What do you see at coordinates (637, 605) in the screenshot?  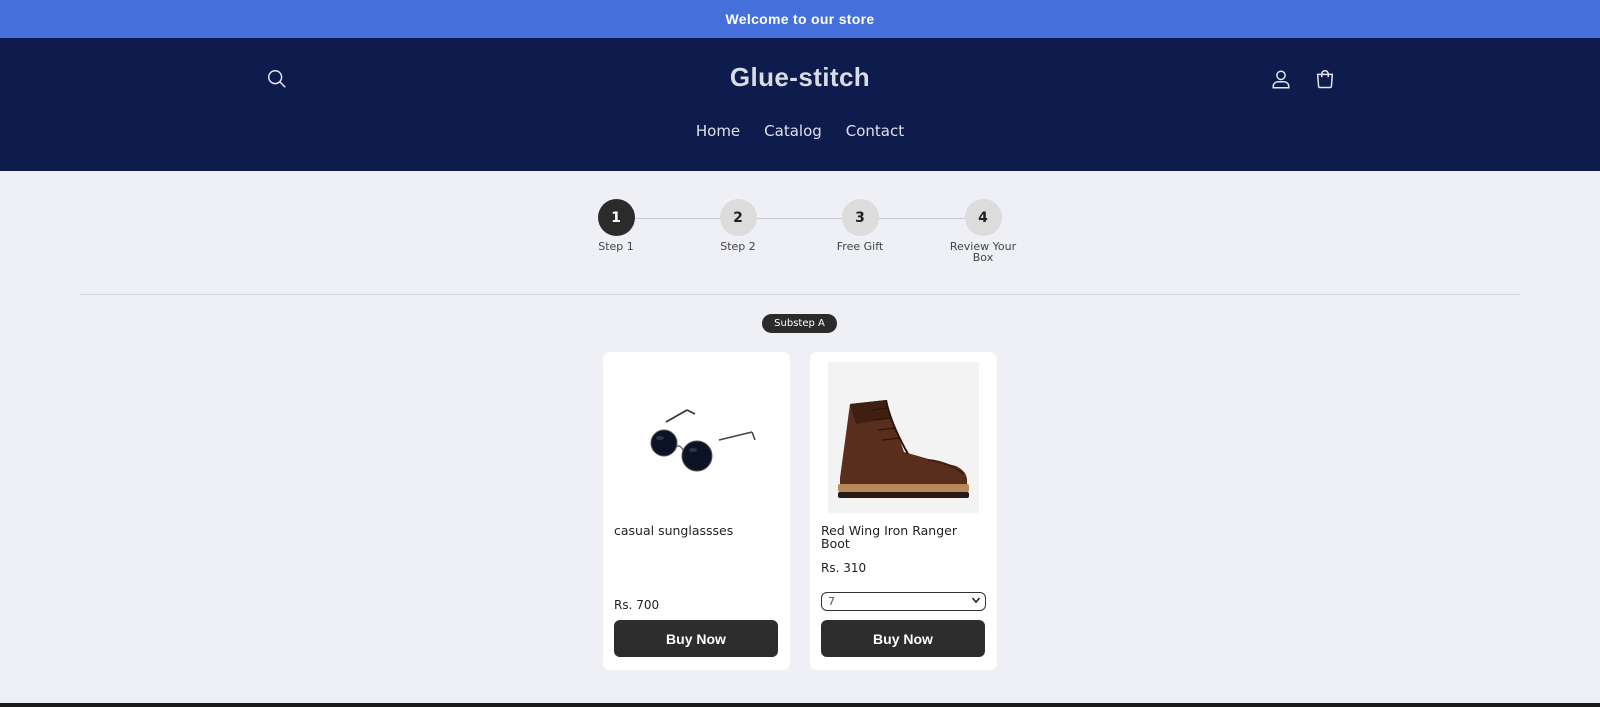 I see `product-price: Rs. 700` at bounding box center [637, 605].